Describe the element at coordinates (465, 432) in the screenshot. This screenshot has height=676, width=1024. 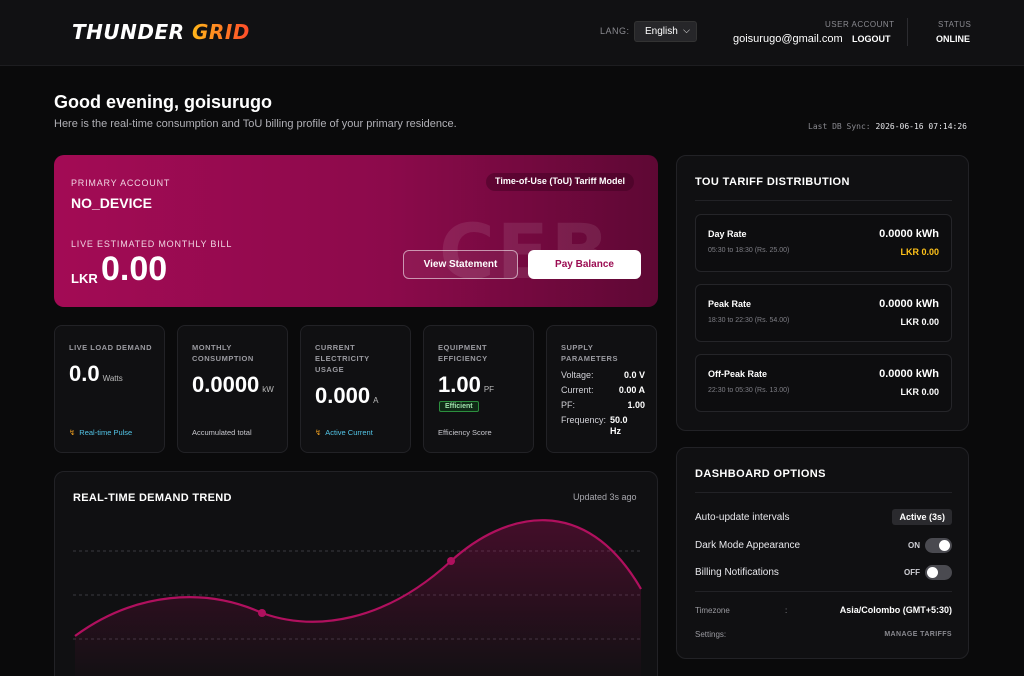
I see `metric-footer: Efficiency Score` at that location.